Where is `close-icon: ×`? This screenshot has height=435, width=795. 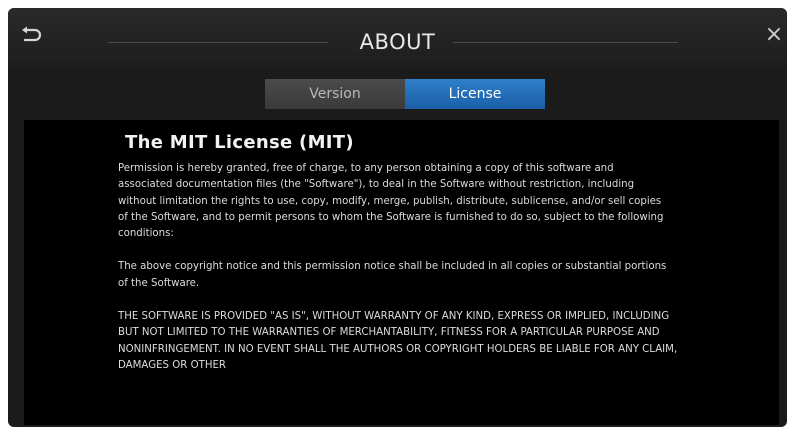 close-icon: × is located at coordinates (774, 34).